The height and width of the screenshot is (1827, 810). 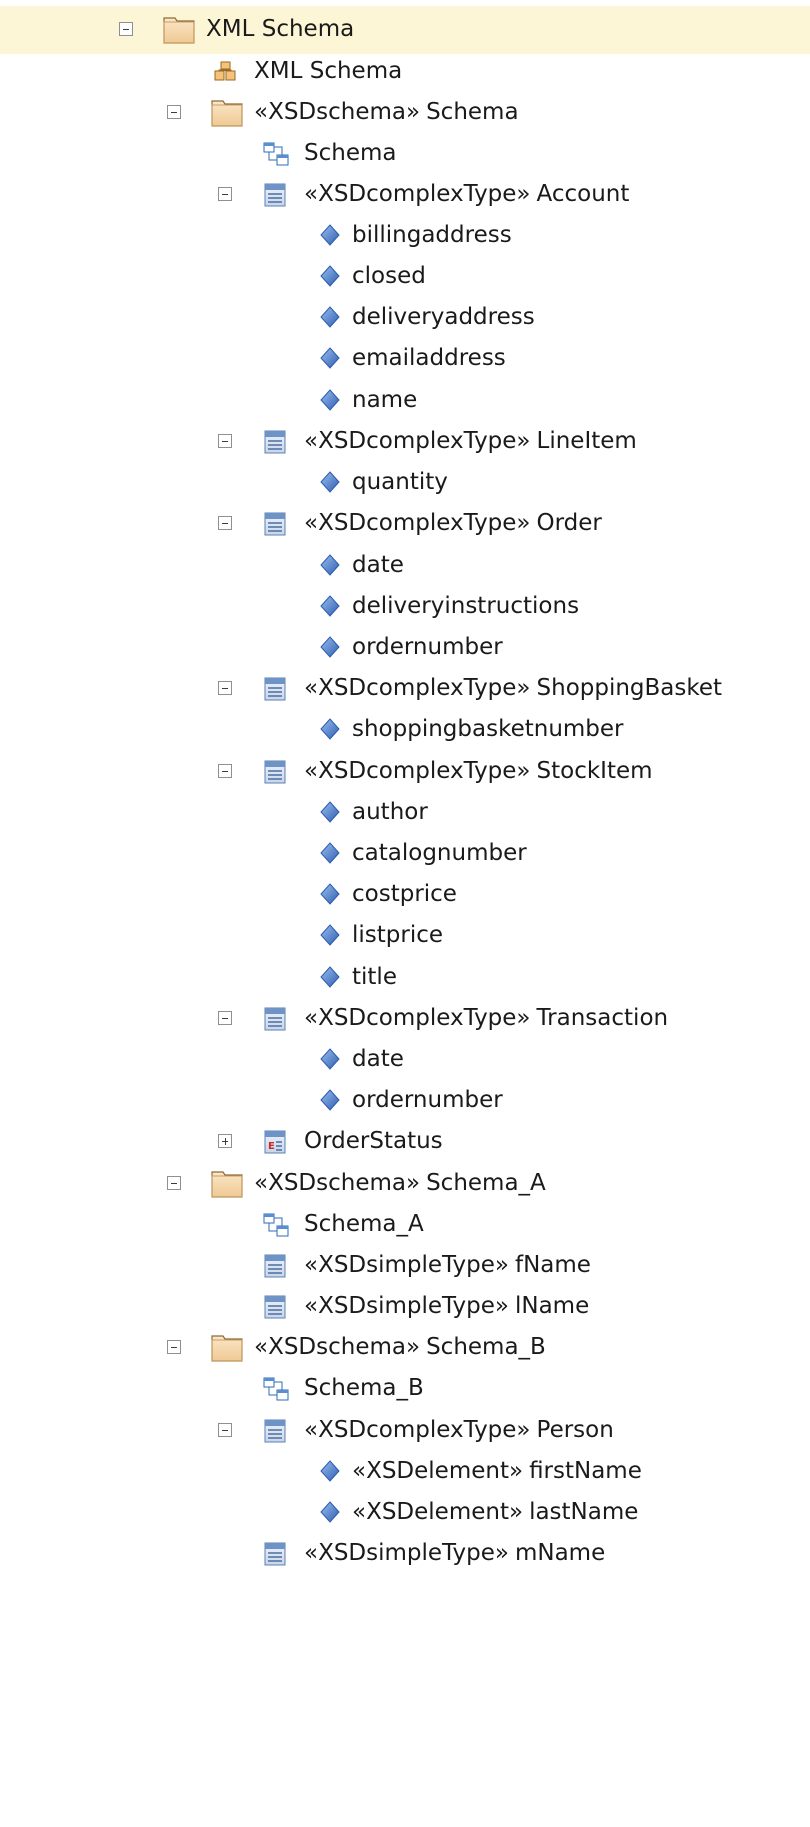 What do you see at coordinates (453, 523) in the screenshot?
I see `tree-node-label: «XSDcomplexType» Order` at bounding box center [453, 523].